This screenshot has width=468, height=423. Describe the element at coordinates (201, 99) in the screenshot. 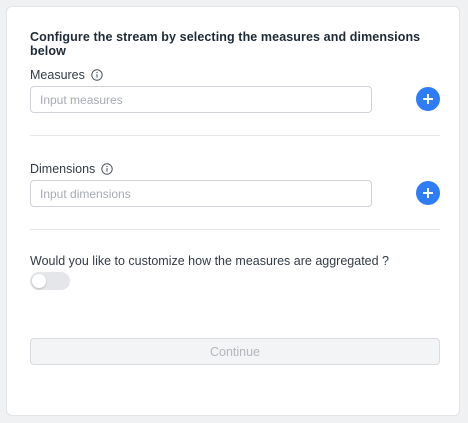

I see `measures-input` at that location.